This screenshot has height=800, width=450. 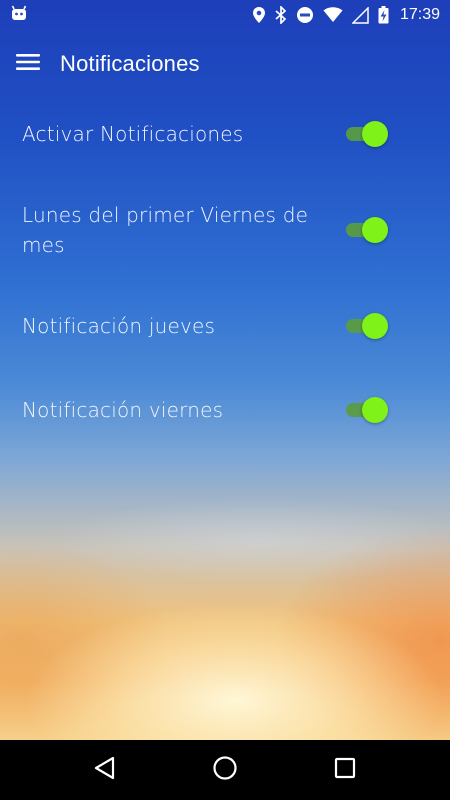 What do you see at coordinates (130, 63) in the screenshot?
I see `page-title: Notificaciones` at bounding box center [130, 63].